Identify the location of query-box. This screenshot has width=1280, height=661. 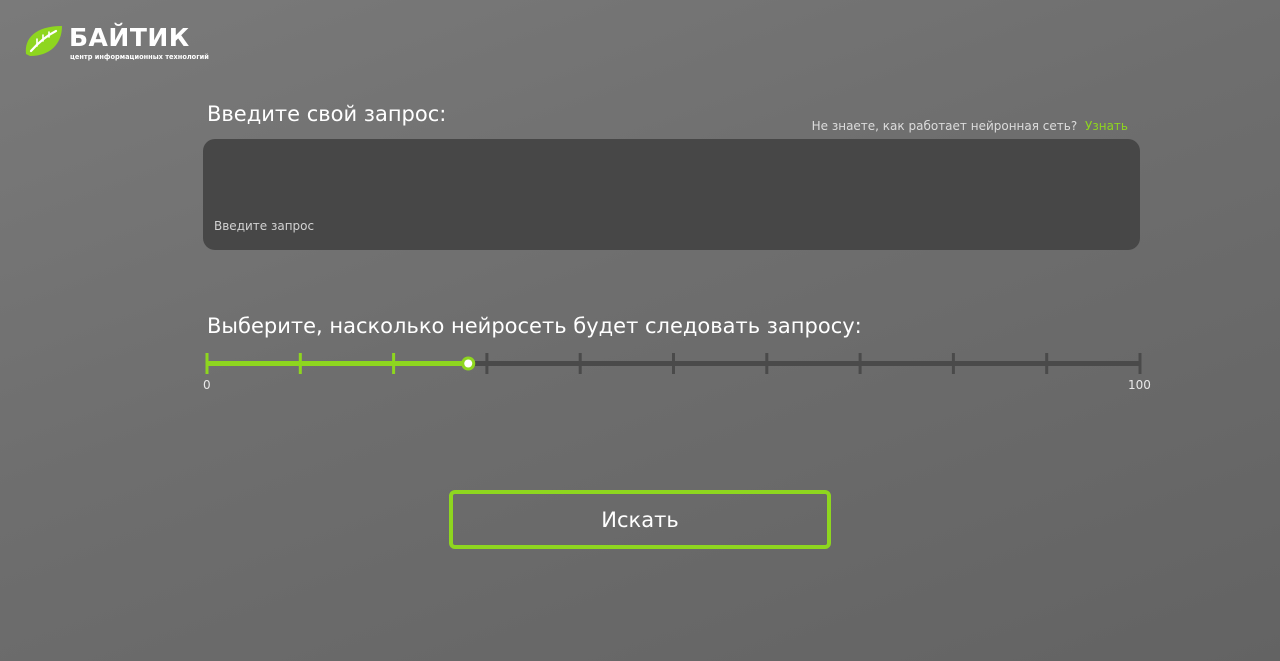
(671, 194).